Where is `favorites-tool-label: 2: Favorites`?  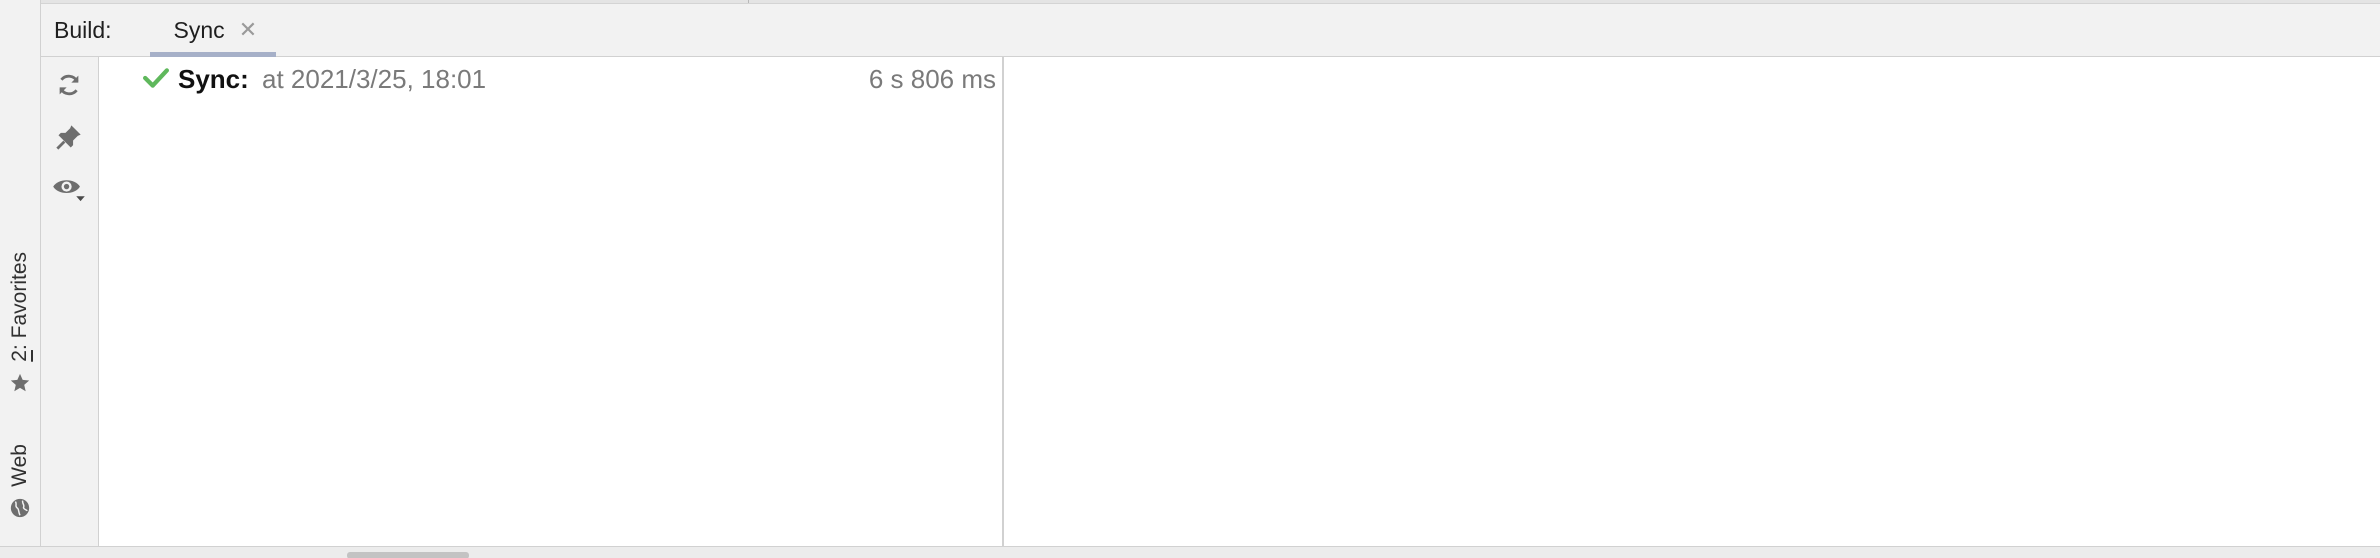
favorites-tool-label: 2: Favorites is located at coordinates (19, 307).